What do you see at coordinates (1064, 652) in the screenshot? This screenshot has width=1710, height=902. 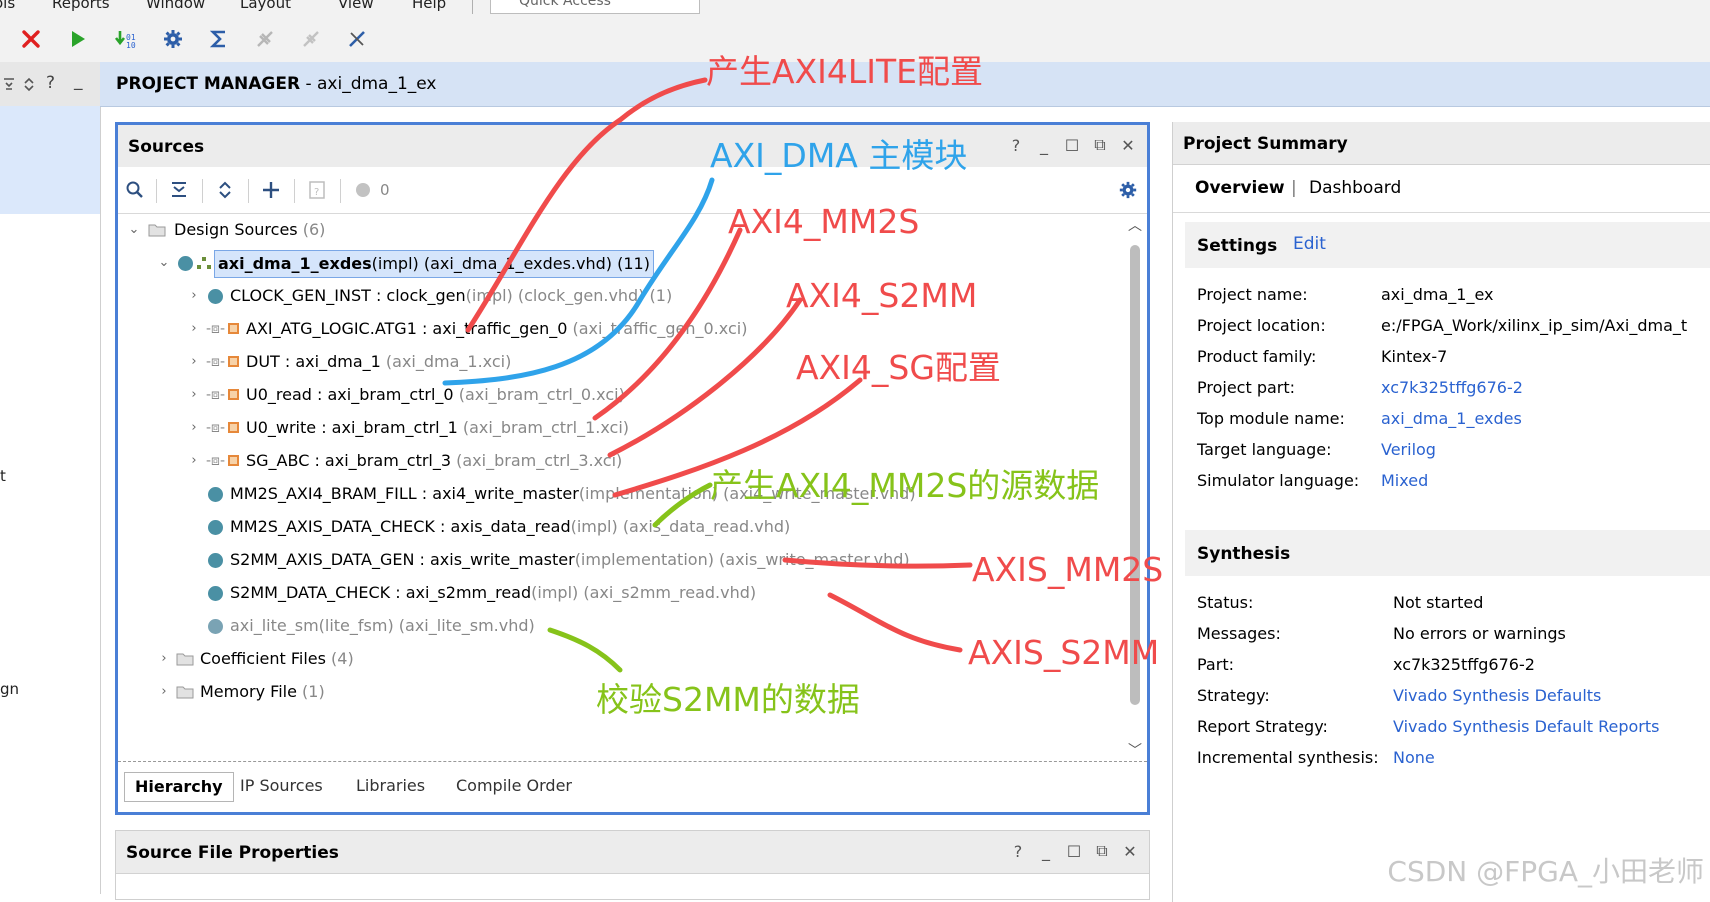 I see `annotation-axis-s2mm: AXIS_S2MM` at bounding box center [1064, 652].